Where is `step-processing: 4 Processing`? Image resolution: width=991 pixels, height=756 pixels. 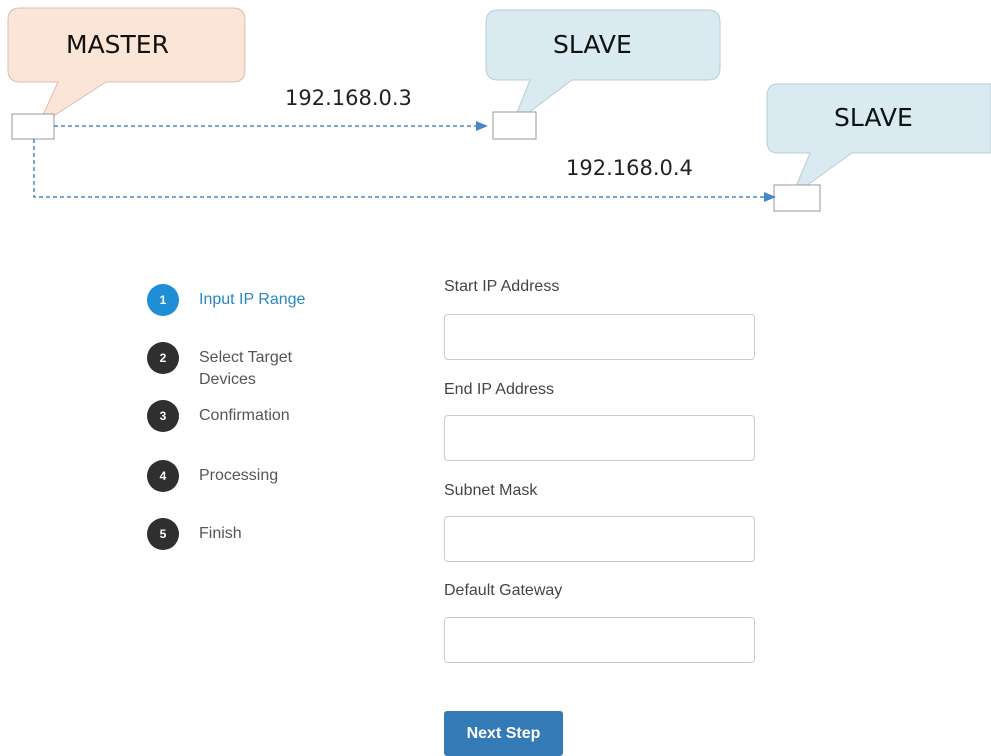 step-processing: 4 Processing is located at coordinates (243, 476).